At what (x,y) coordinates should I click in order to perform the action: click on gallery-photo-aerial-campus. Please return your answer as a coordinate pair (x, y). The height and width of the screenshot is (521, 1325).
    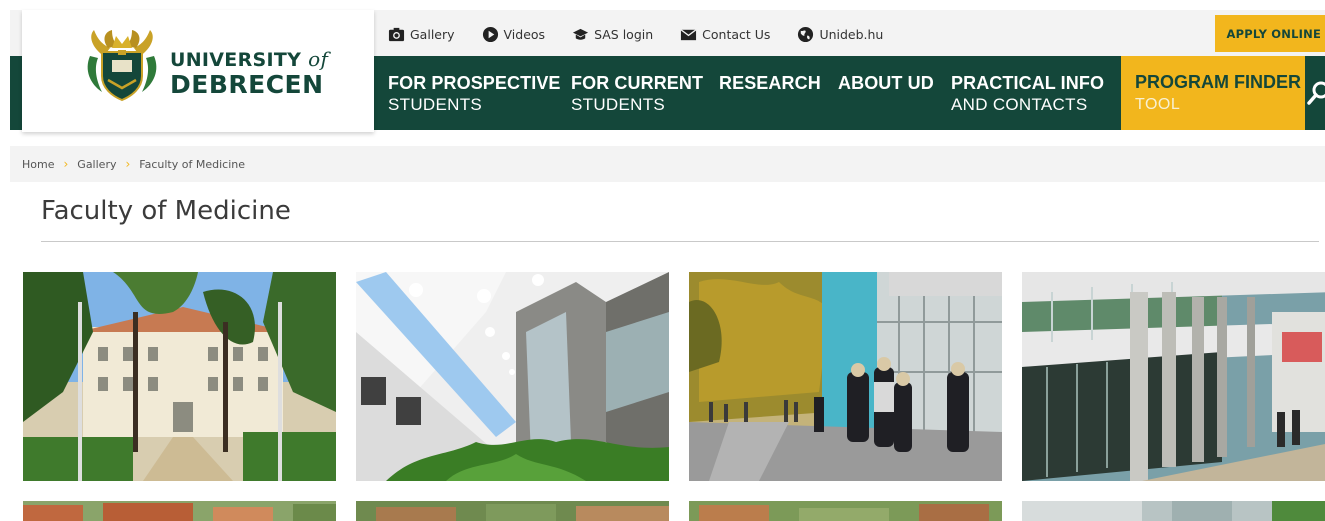
    Looking at the image, I should click on (512, 511).